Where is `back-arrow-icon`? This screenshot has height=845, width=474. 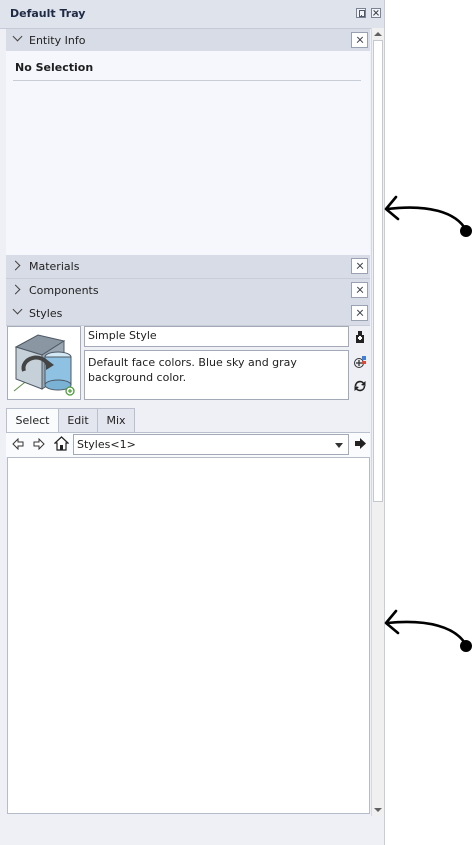
back-arrow-icon is located at coordinates (18, 444).